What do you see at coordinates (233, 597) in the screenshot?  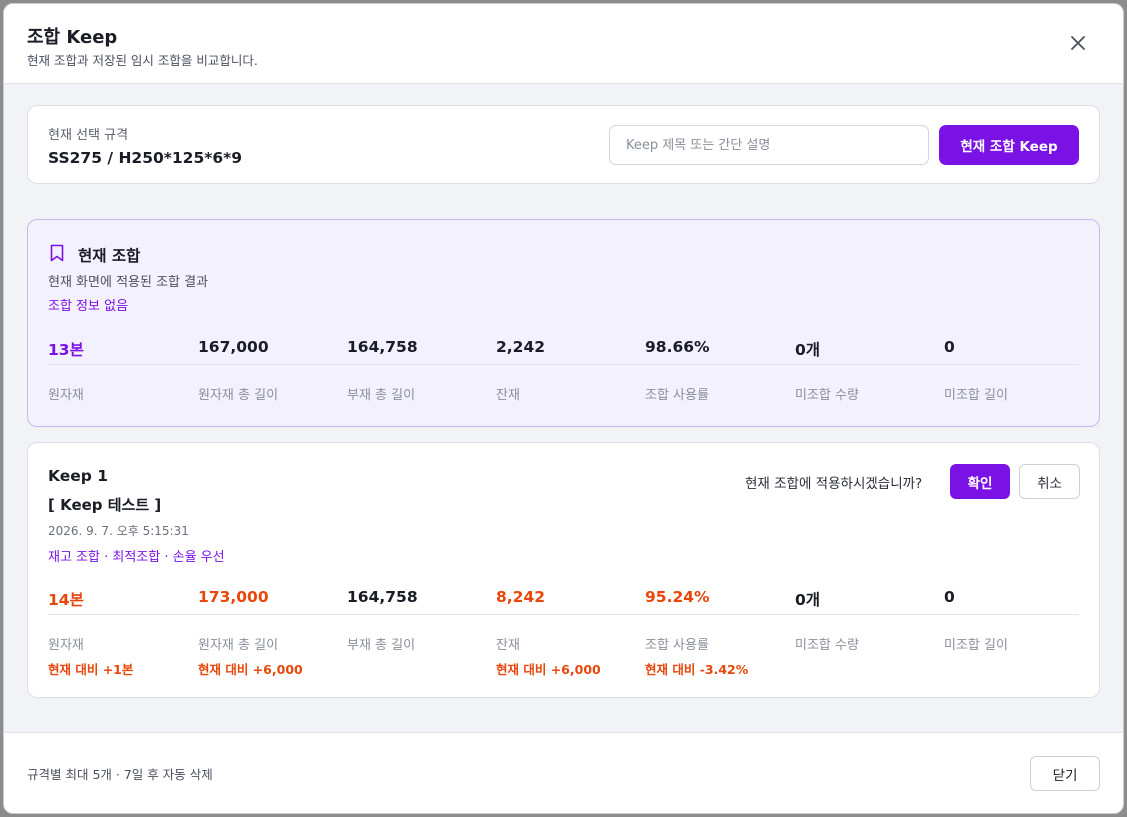 I see `stat-value: 173,000` at bounding box center [233, 597].